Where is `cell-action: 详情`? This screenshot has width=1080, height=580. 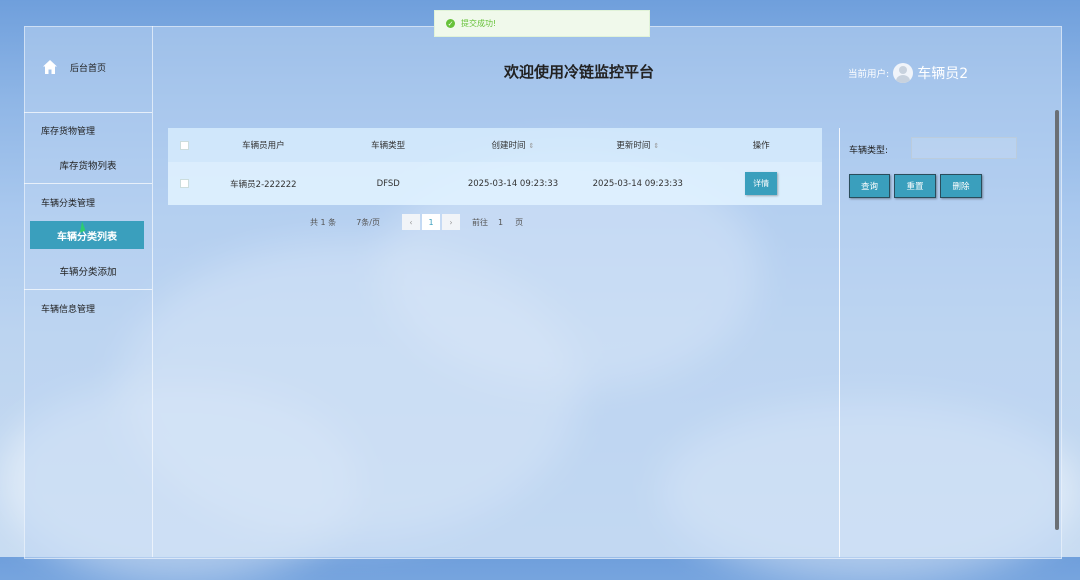
cell-action: 详情 is located at coordinates (761, 183).